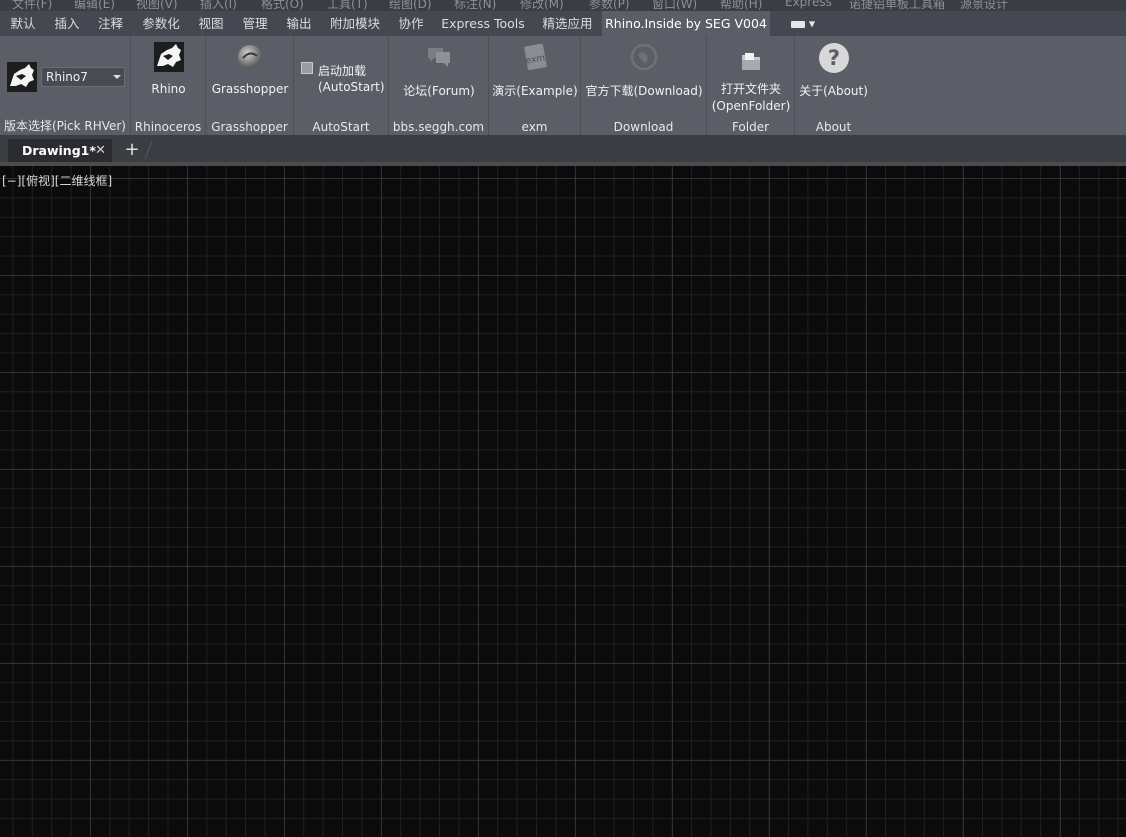 Image resolution: width=1126 pixels, height=837 pixels. What do you see at coordinates (475, 5) in the screenshot?
I see `menu-dimension: 标注(N)` at bounding box center [475, 5].